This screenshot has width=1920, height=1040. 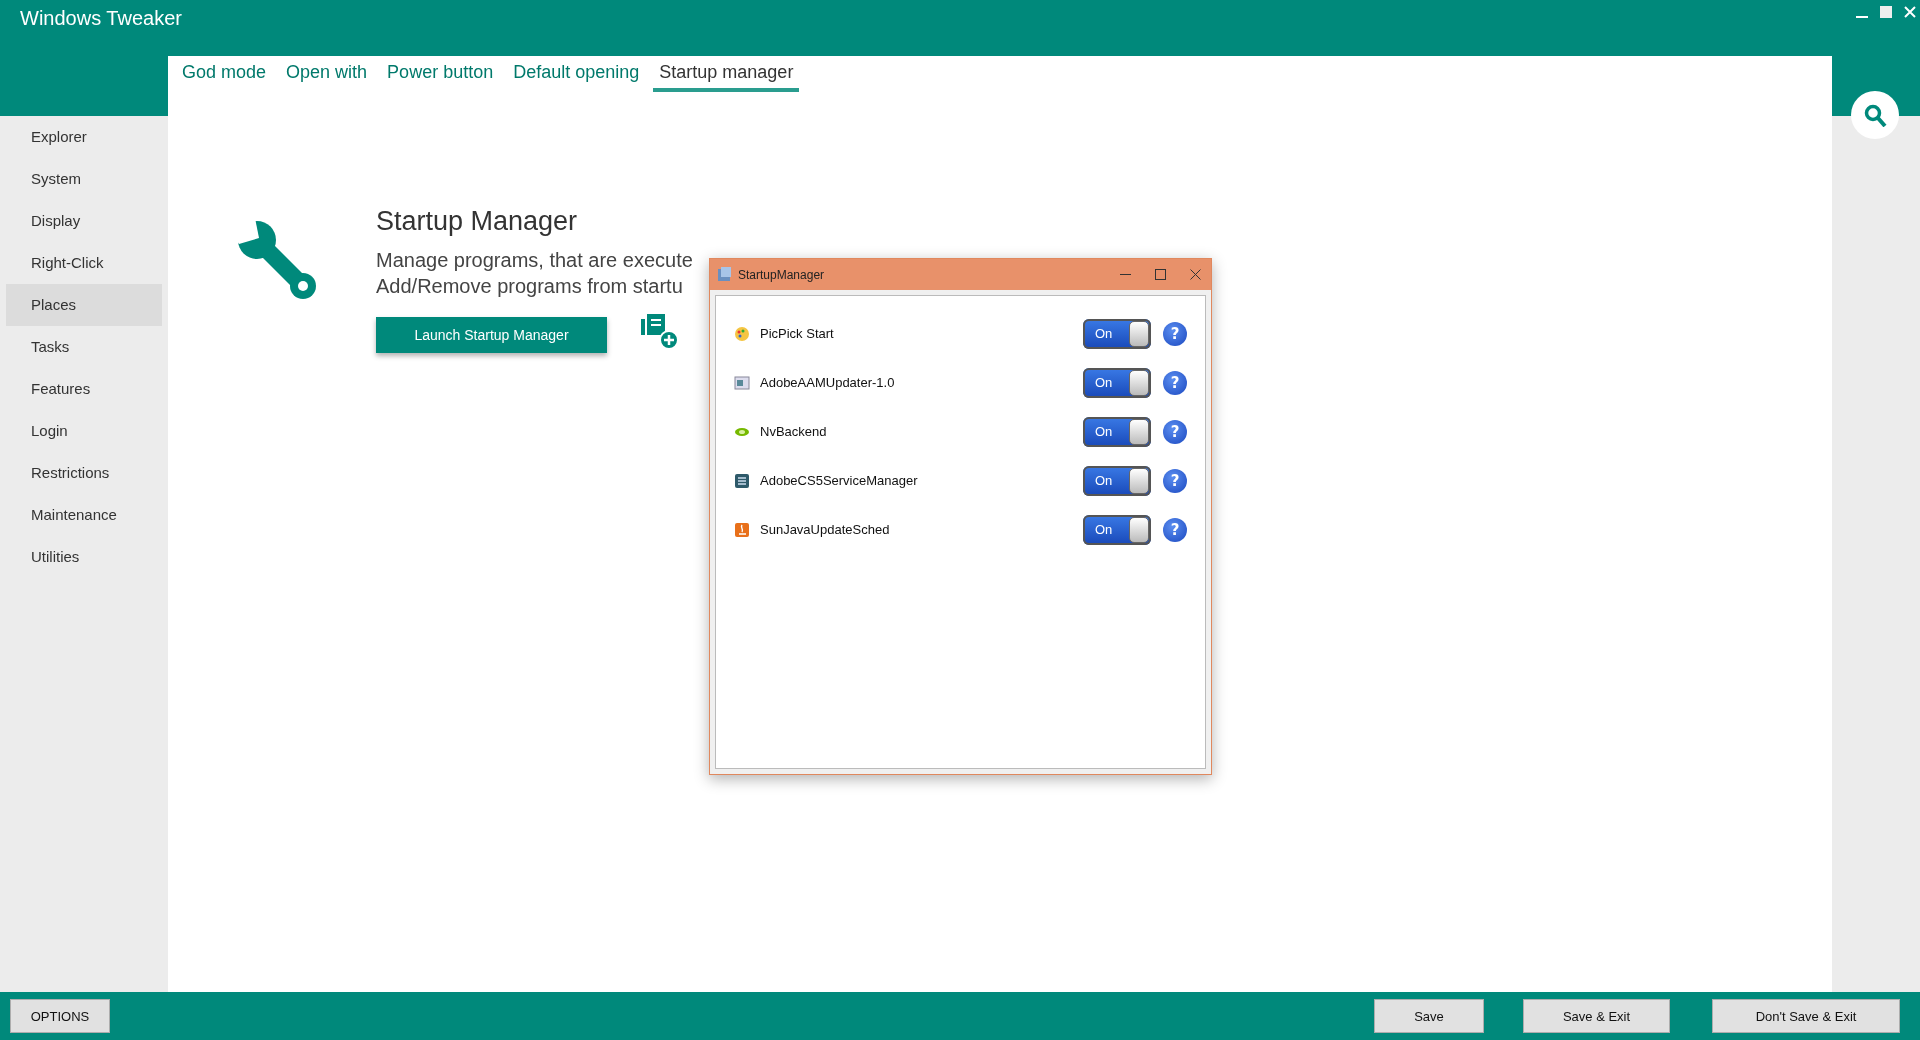 I want to click on description: Manage programs, that are execute Add/Remove programs from startu, so click(x=534, y=273).